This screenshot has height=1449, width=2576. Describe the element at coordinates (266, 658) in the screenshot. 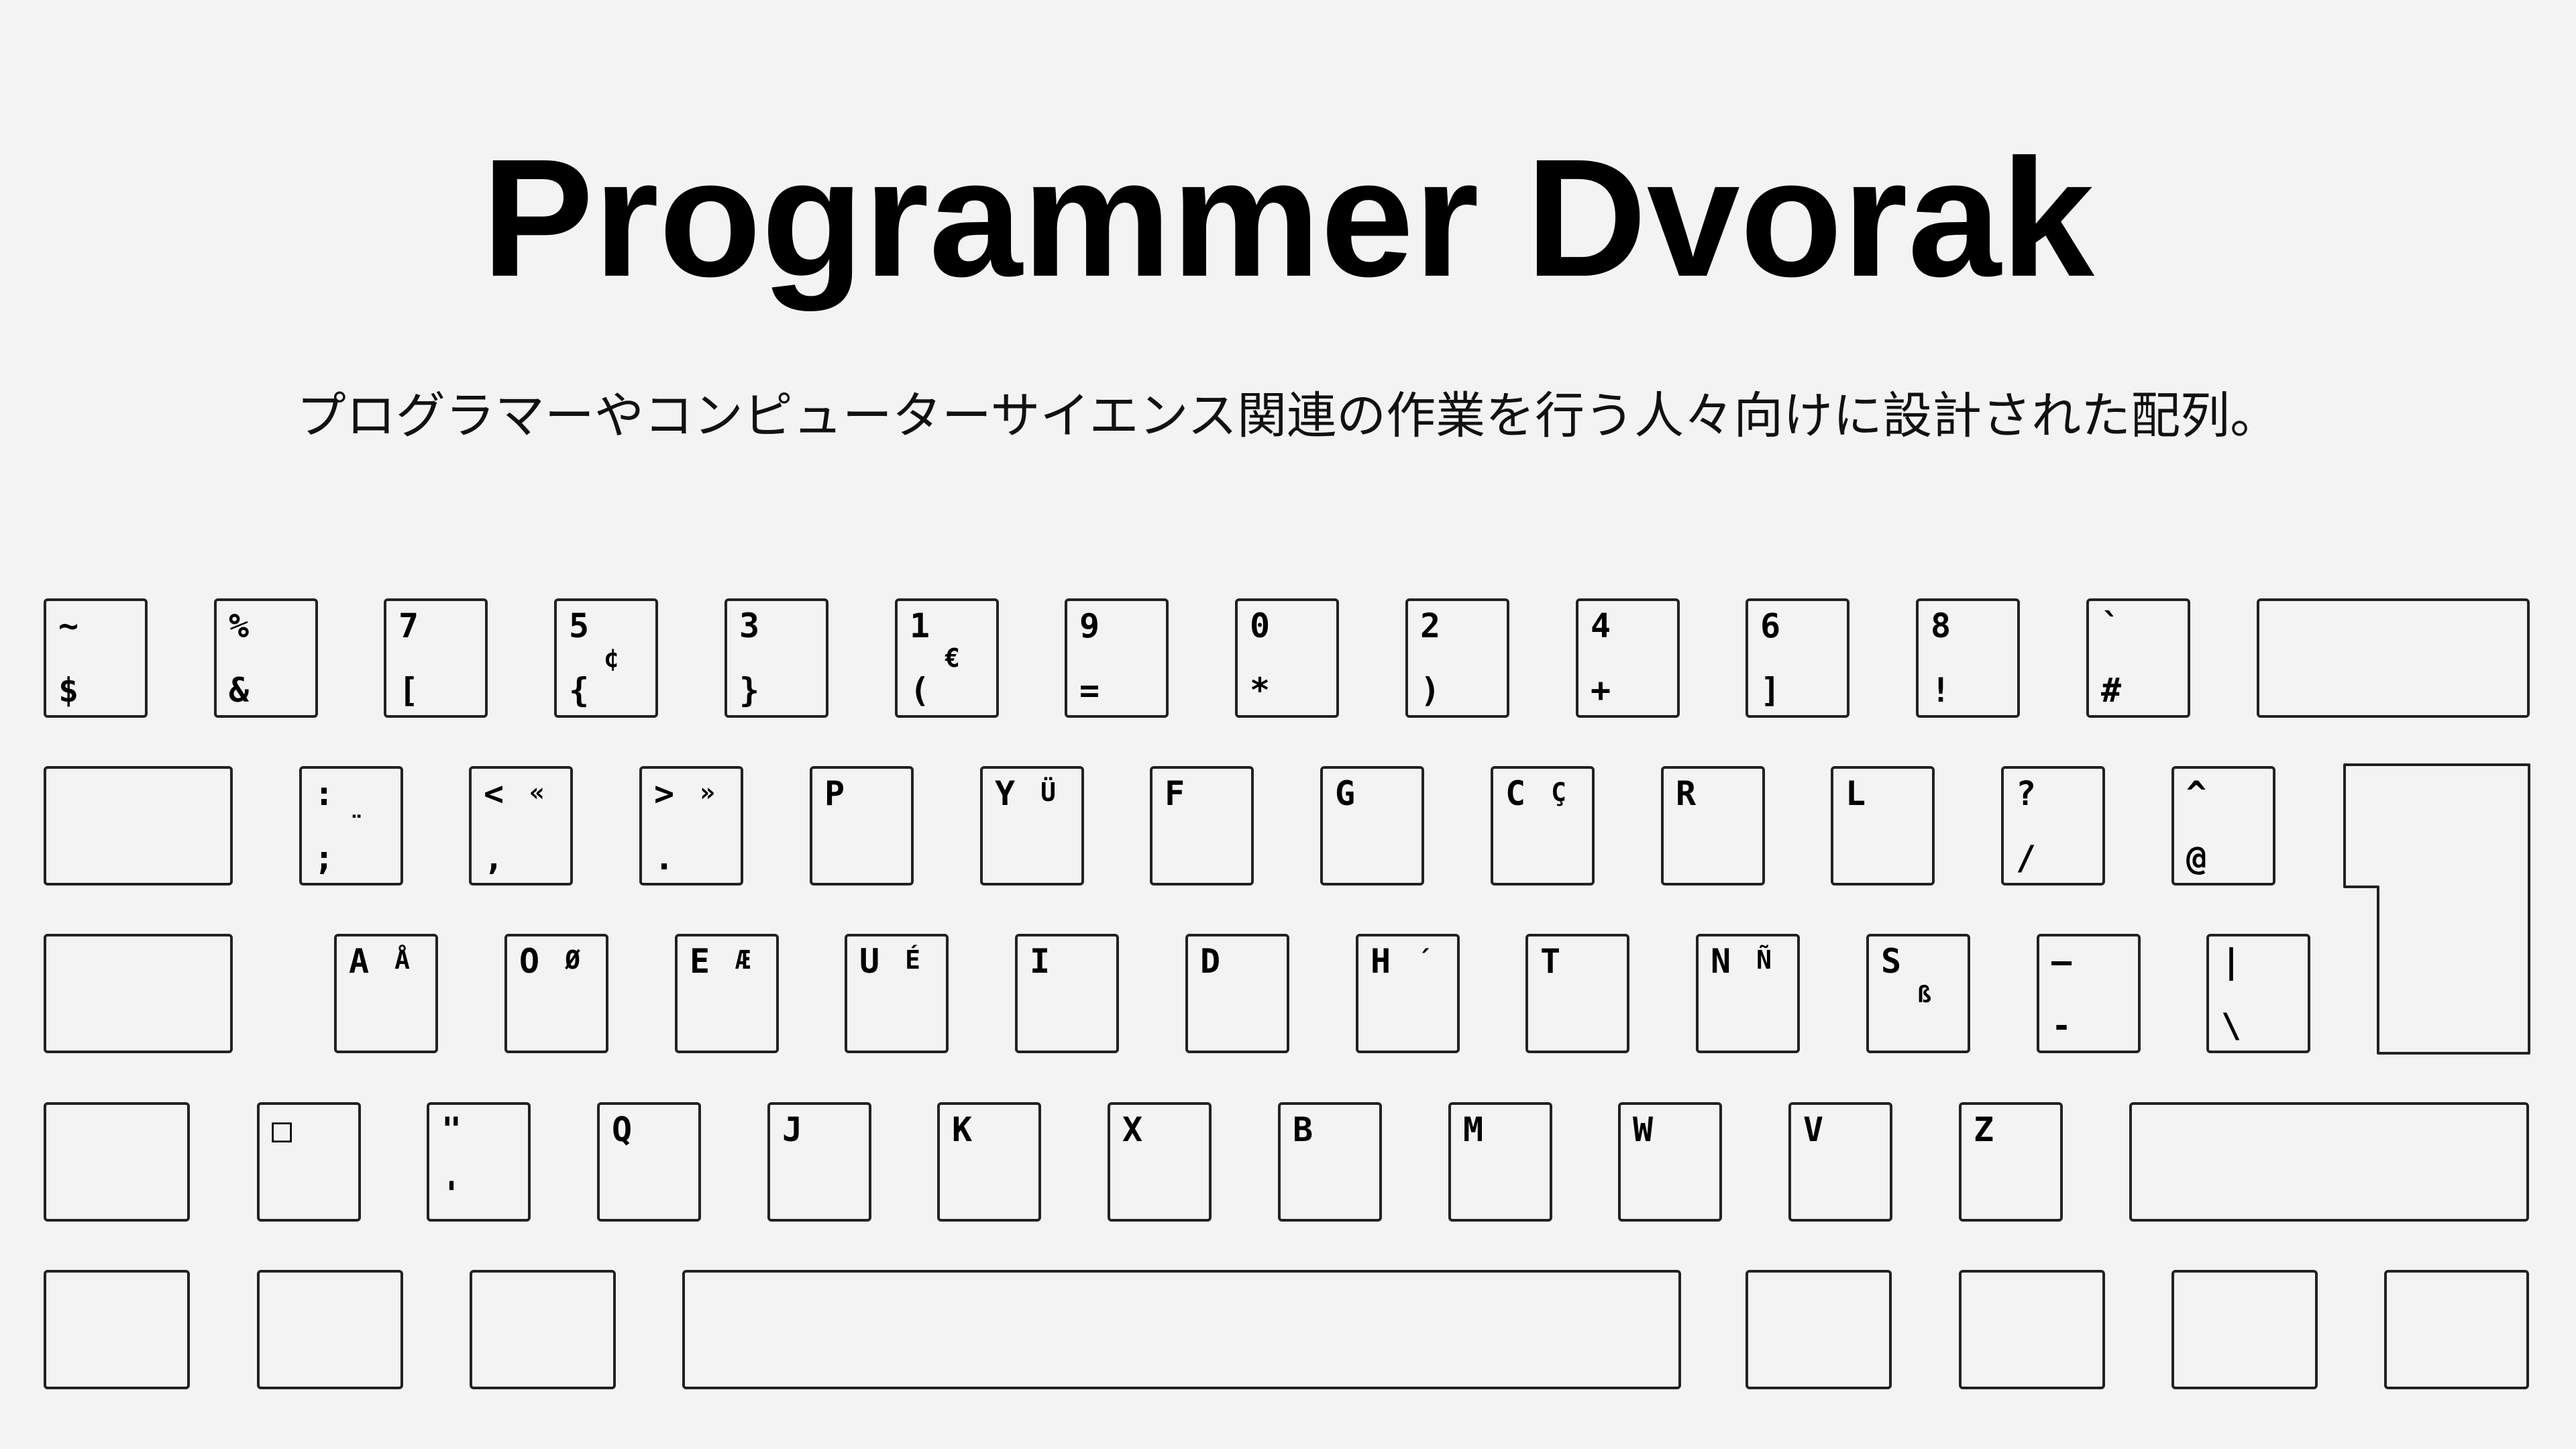

I see `key-percent-ampersand: % &` at that location.